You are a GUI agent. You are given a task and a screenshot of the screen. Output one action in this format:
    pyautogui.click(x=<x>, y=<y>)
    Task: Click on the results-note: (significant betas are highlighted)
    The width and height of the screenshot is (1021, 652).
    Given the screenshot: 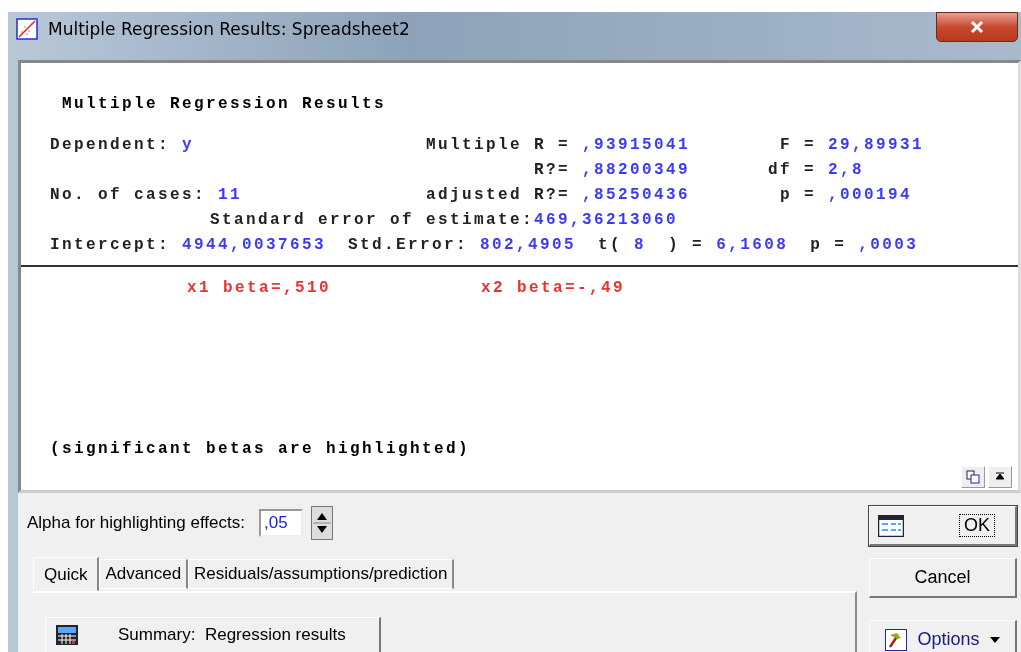 What is the action you would take?
    pyautogui.click(x=260, y=449)
    